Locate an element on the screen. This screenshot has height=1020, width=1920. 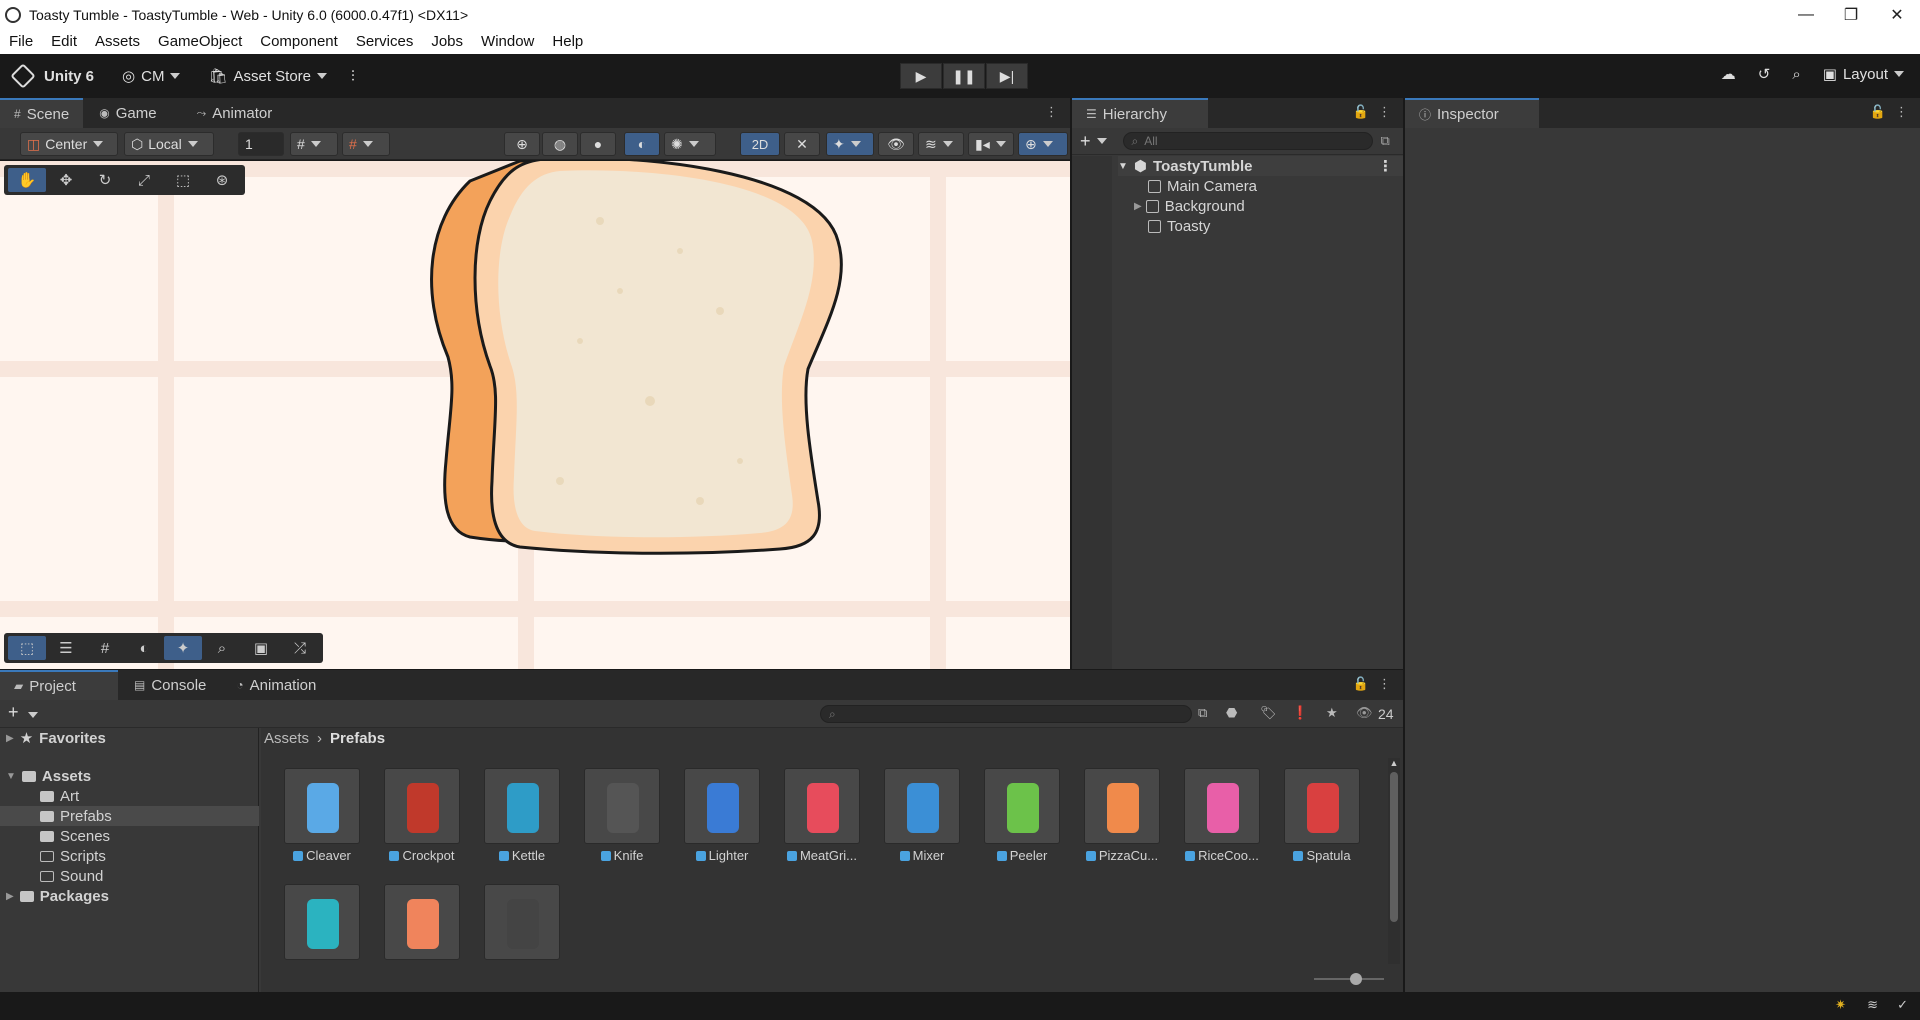
hand-tool-button: ✋ is located at coordinates (27, 180).